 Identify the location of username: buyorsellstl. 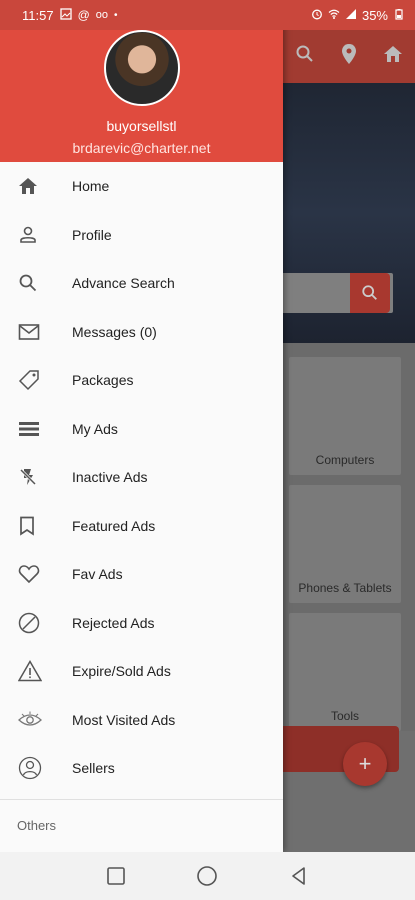
(141, 126).